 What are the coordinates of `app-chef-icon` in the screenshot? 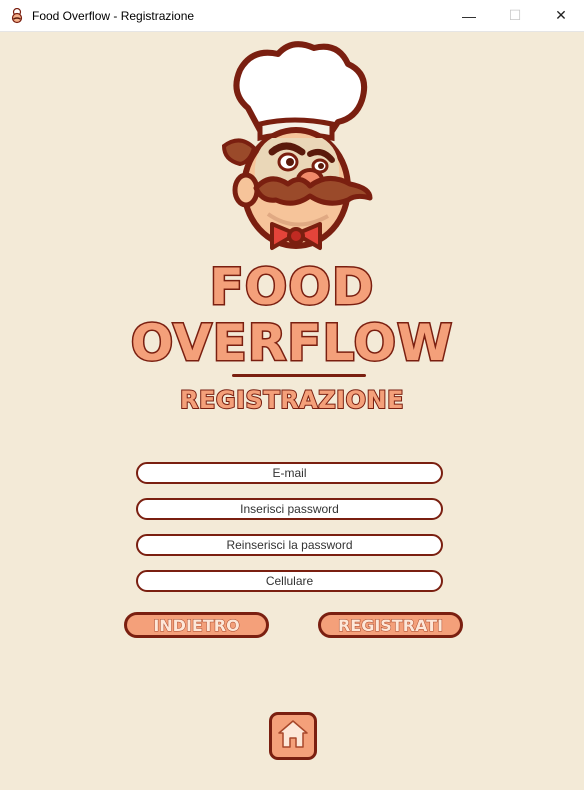 It's located at (17, 15).